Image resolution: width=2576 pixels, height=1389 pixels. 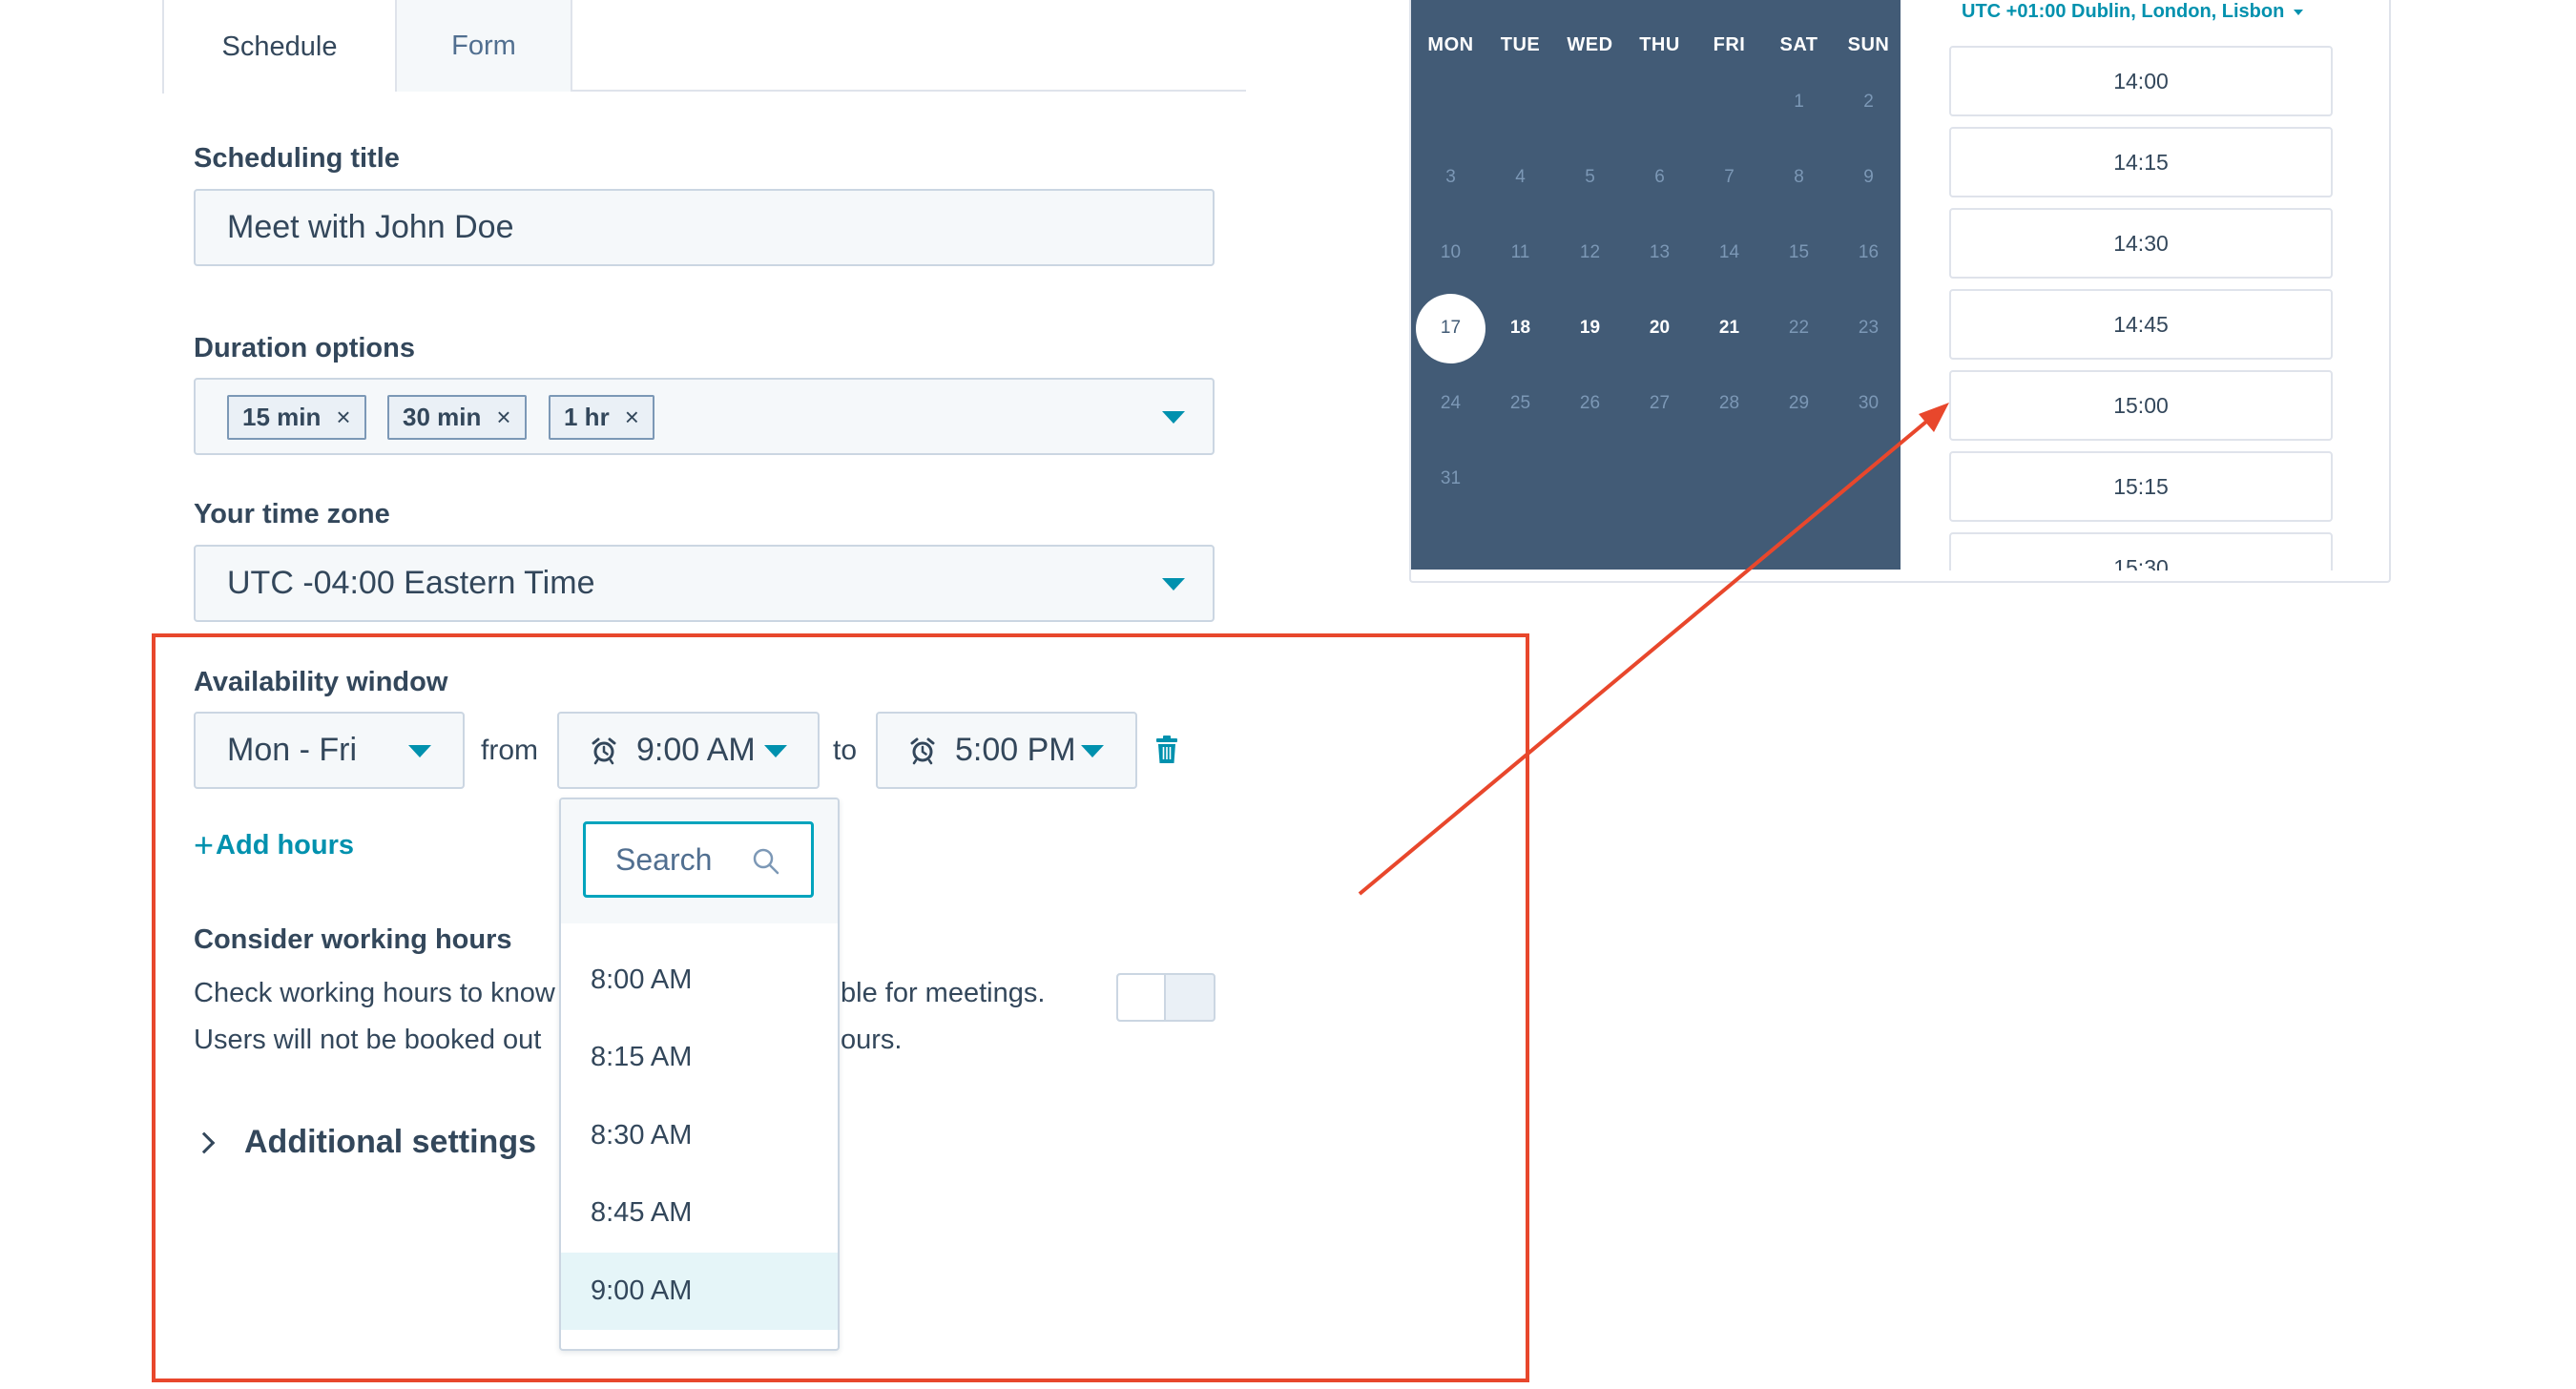 I want to click on dropdown-search-area, so click(x=699, y=861).